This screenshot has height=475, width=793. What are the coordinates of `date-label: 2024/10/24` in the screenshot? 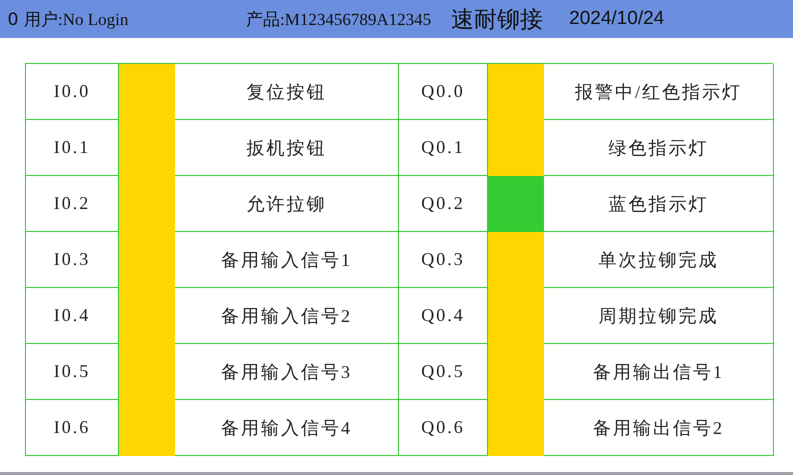 It's located at (616, 19).